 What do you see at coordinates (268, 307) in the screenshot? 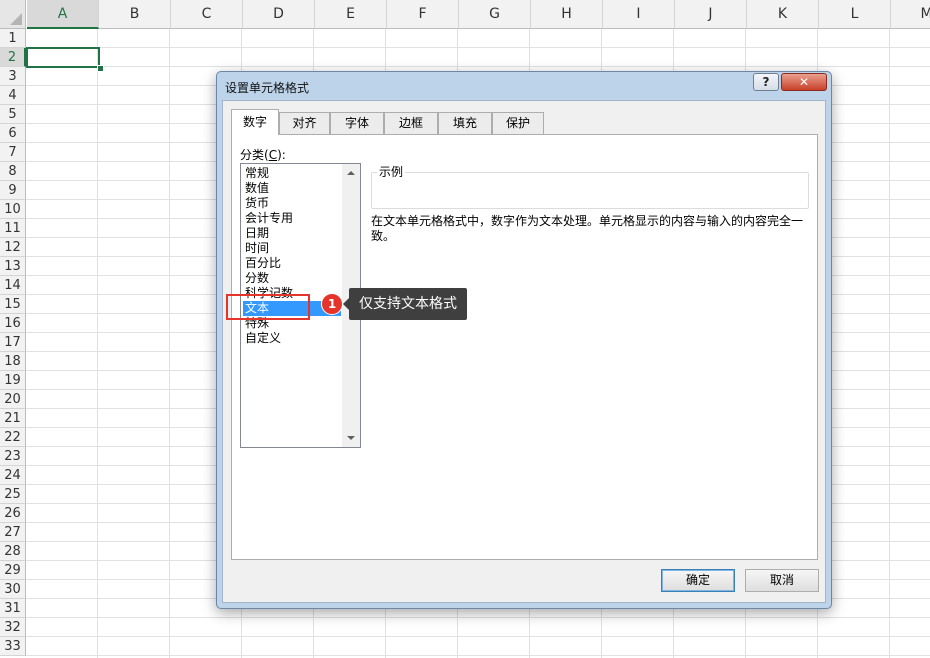
I see `annotation-highlight-box` at bounding box center [268, 307].